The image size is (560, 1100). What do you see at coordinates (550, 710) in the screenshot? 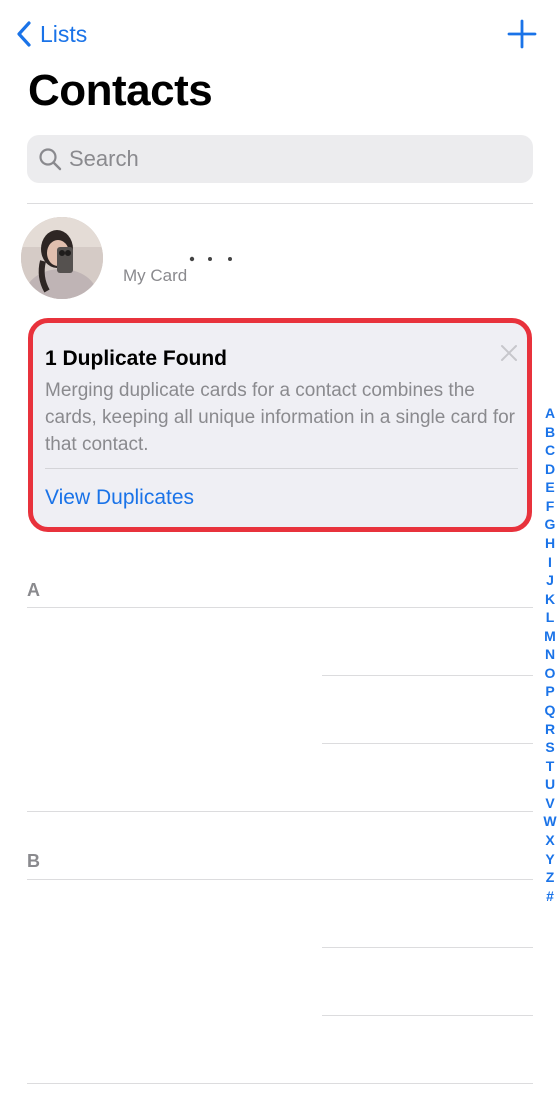
I see `index-letter: Q` at bounding box center [550, 710].